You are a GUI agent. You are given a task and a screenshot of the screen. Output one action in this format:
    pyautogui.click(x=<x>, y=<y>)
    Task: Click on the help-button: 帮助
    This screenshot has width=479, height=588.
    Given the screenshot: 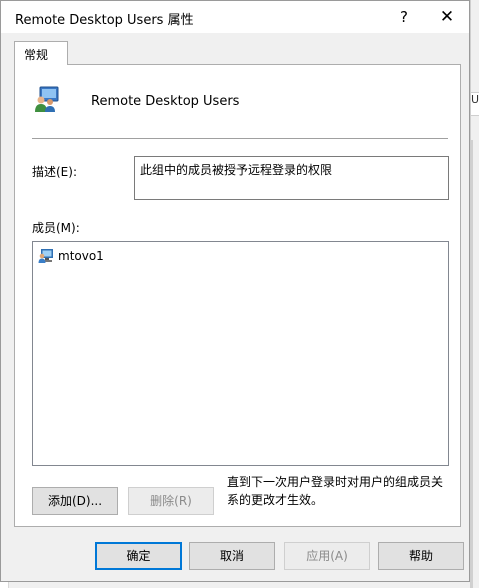 What is the action you would take?
    pyautogui.click(x=421, y=556)
    